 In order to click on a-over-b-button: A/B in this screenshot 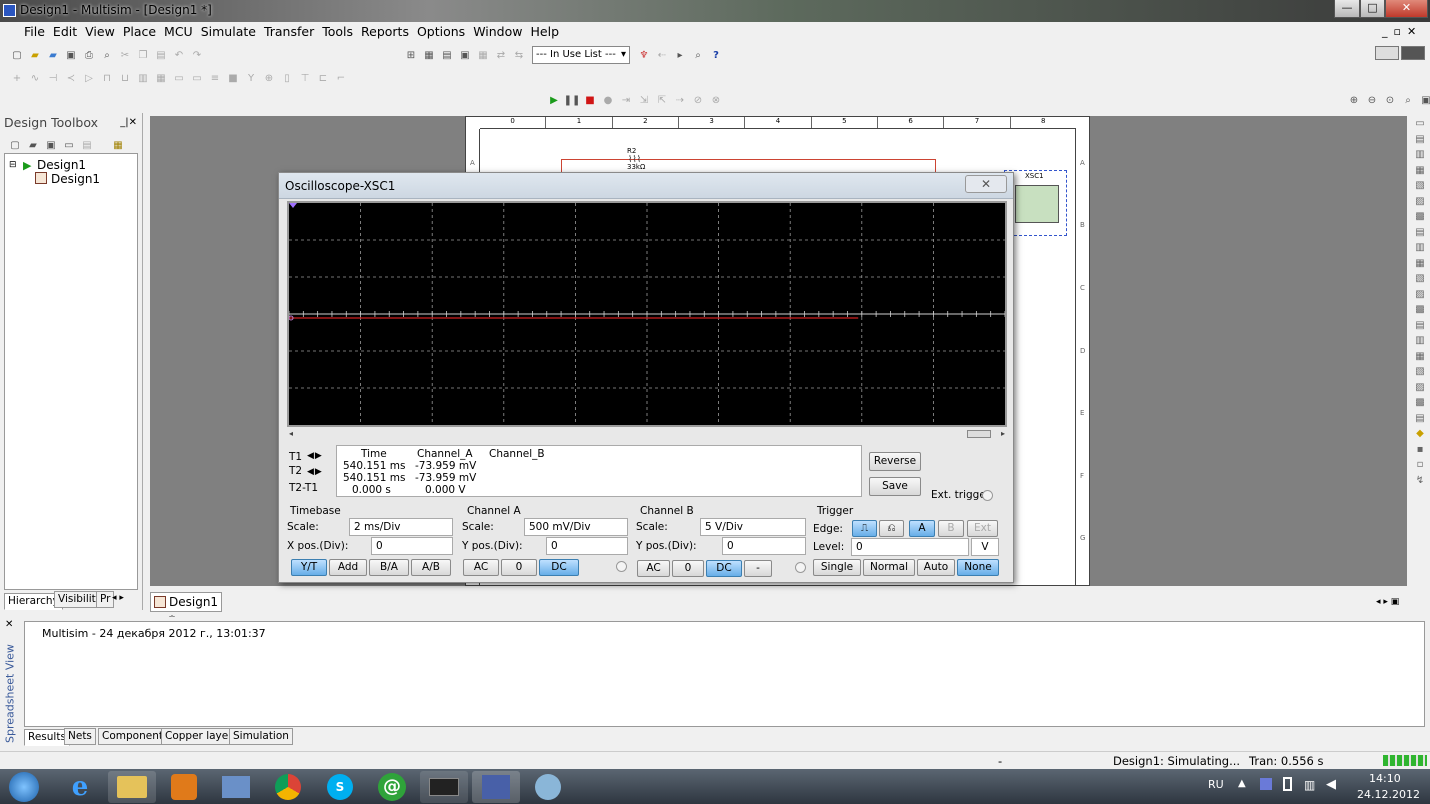, I will do `click(431, 567)`.